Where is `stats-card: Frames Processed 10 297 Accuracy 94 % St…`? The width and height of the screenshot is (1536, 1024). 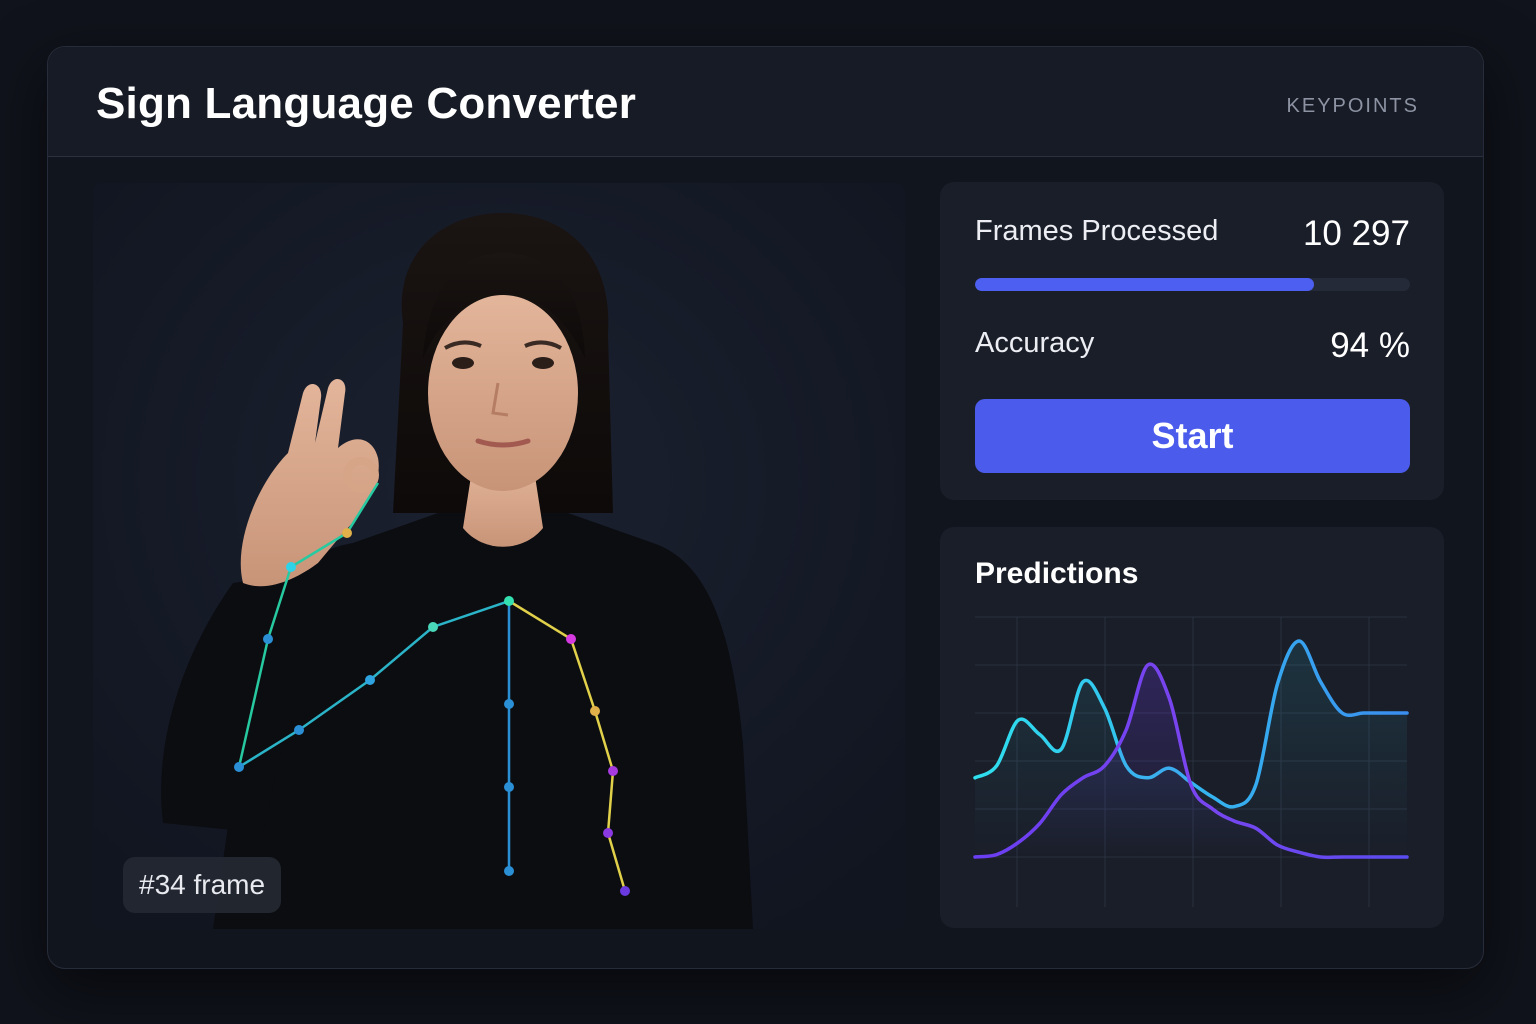 stats-card: Frames Processed 10 297 Accuracy 94 % St… is located at coordinates (1192, 341).